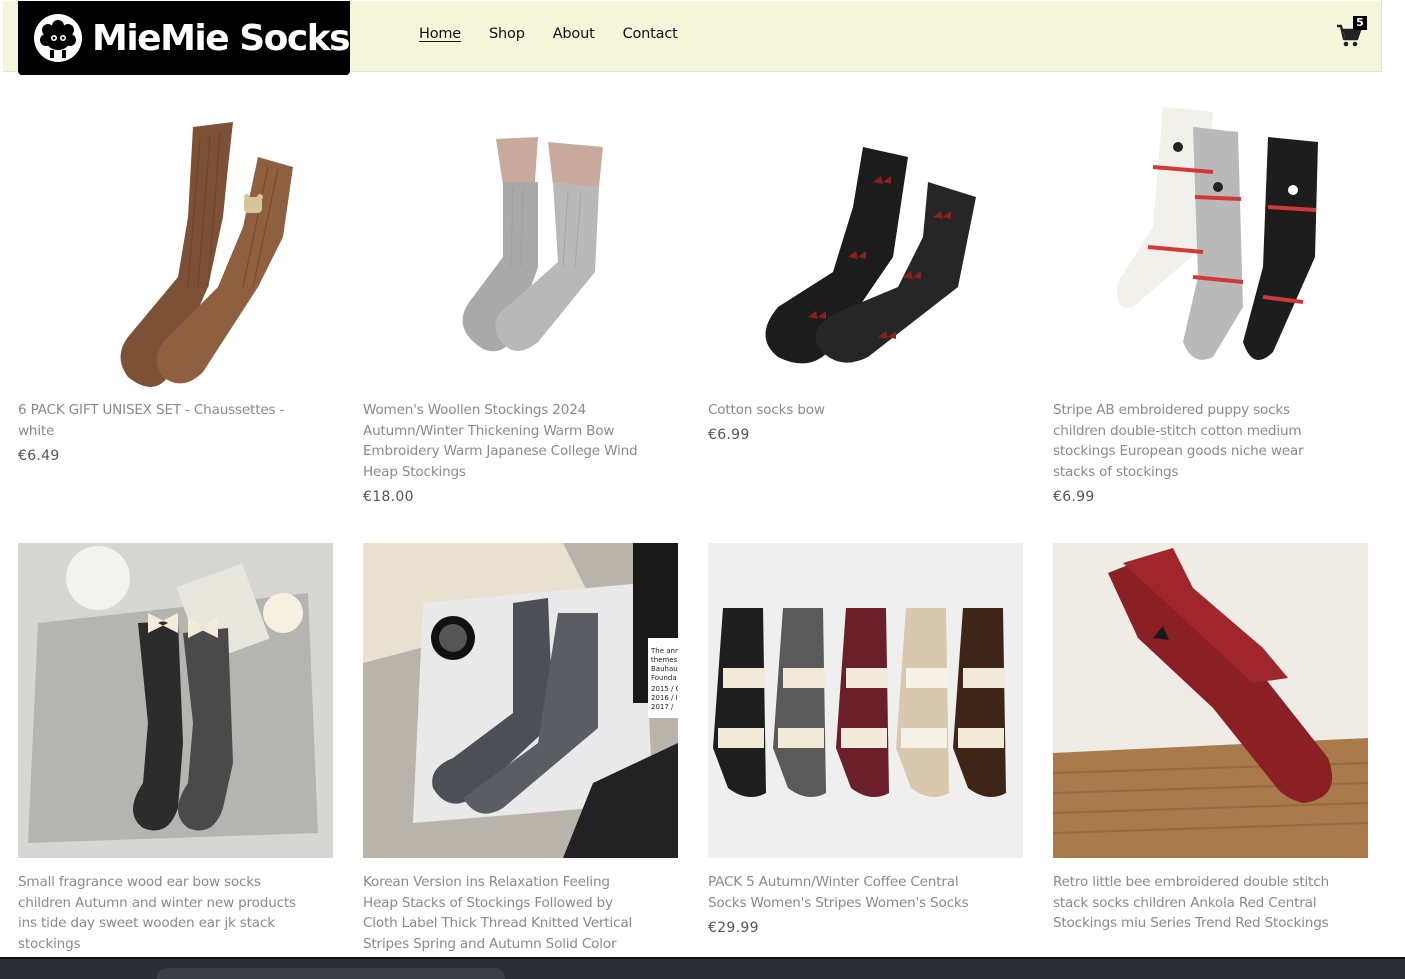  What do you see at coordinates (507, 34) in the screenshot?
I see `nav-shop: Shop` at bounding box center [507, 34].